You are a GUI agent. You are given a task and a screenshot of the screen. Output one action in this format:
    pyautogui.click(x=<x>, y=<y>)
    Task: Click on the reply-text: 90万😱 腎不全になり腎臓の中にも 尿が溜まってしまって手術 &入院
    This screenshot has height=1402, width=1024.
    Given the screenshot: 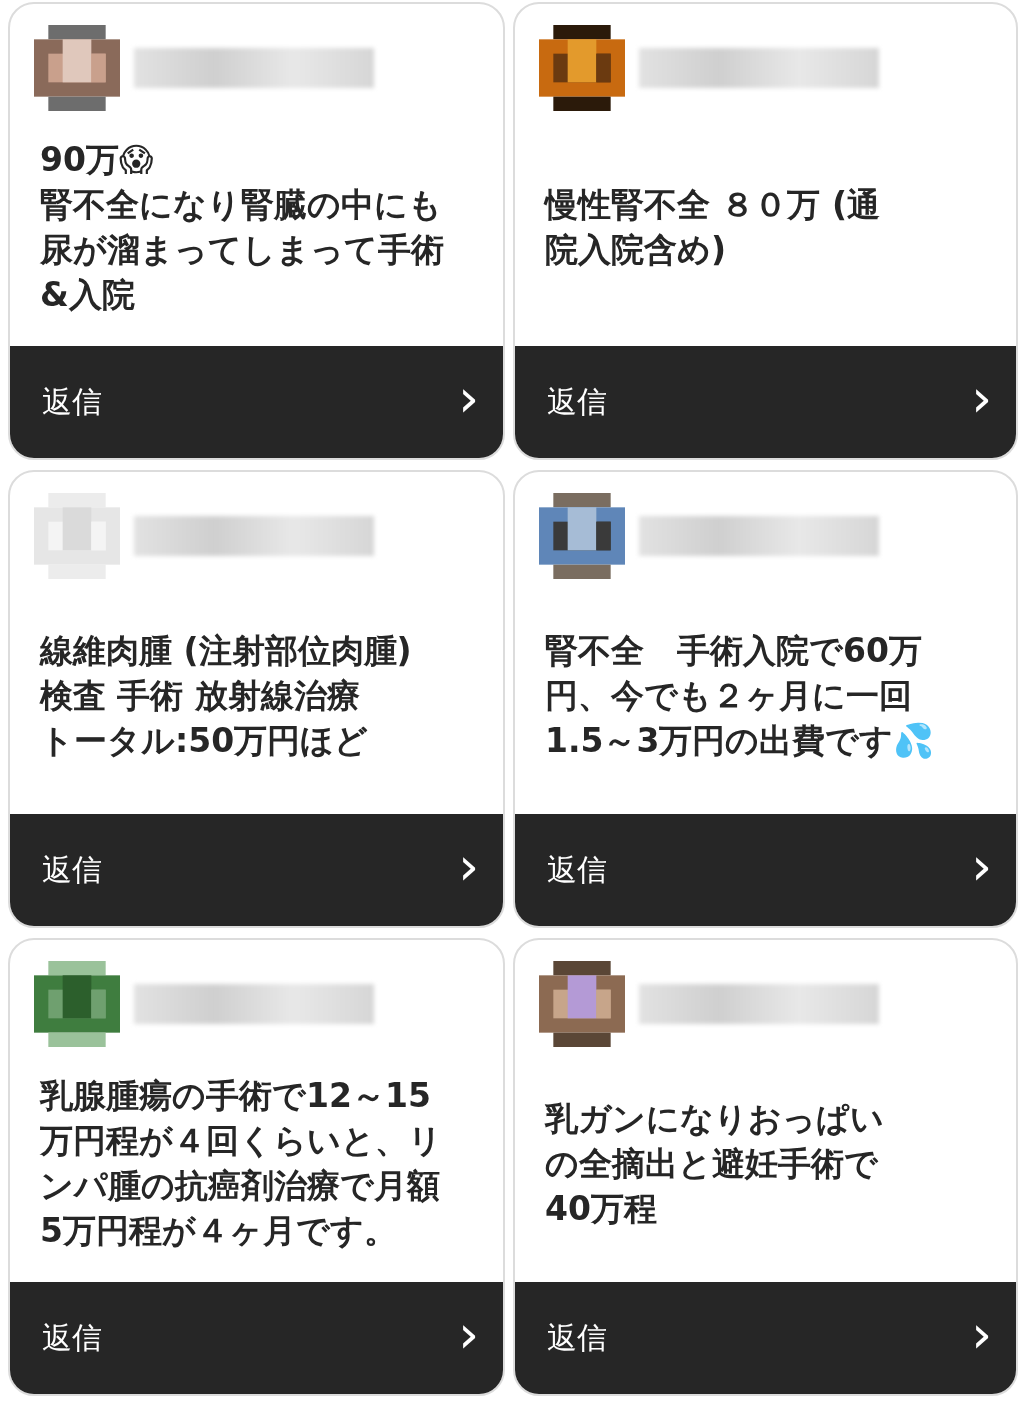 What is the action you would take?
    pyautogui.click(x=242, y=227)
    